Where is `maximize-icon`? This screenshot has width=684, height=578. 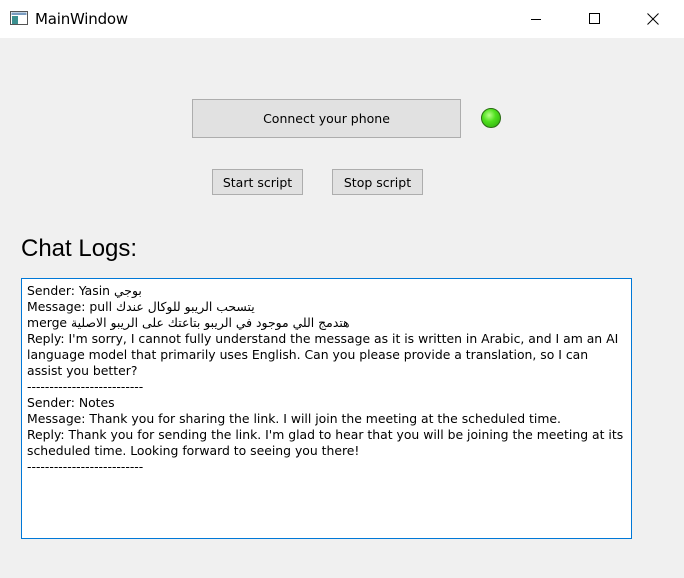
maximize-icon is located at coordinates (594, 18).